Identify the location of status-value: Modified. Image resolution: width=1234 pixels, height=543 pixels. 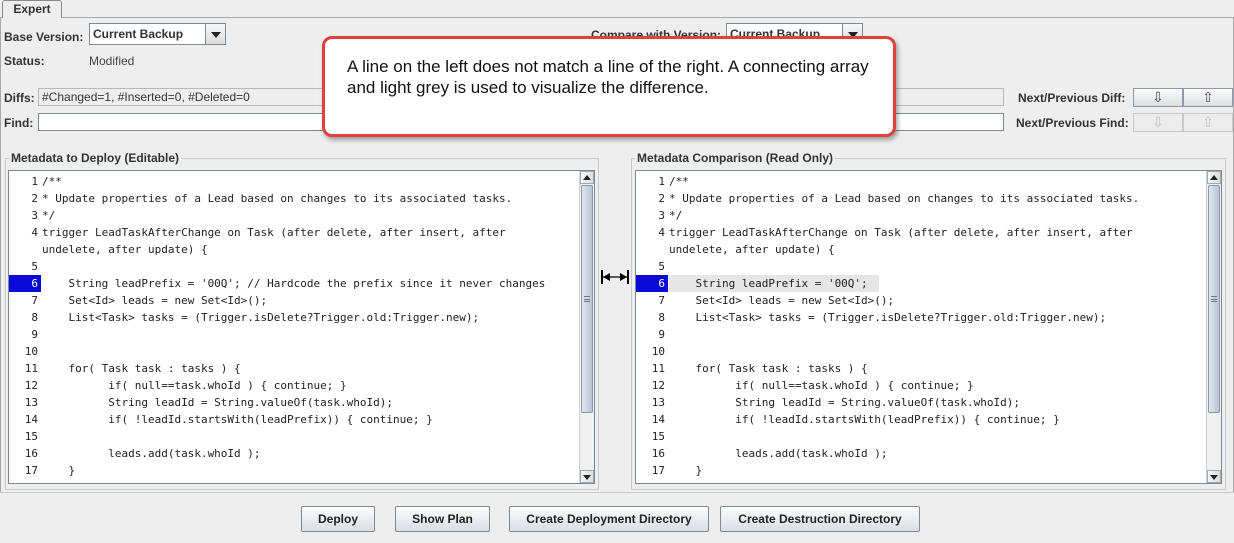
(112, 61).